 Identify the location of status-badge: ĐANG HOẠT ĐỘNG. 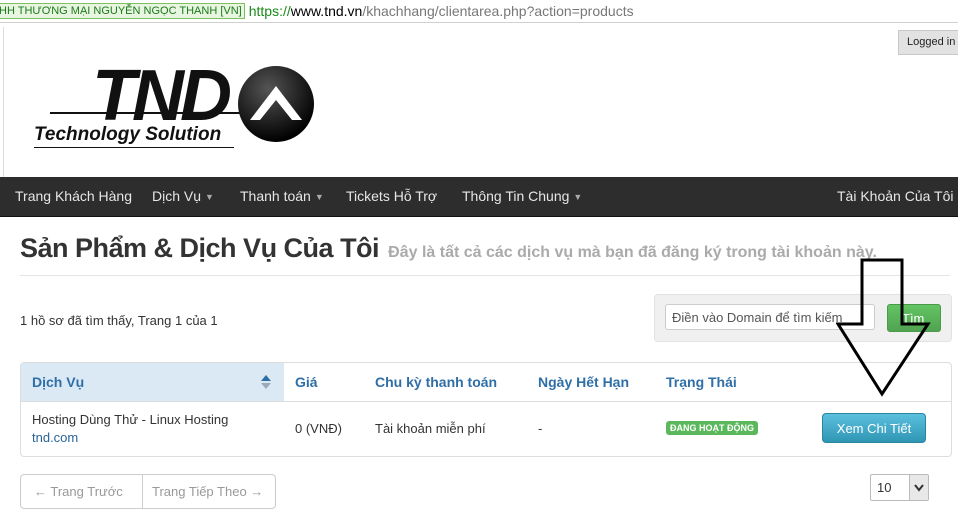
(712, 428).